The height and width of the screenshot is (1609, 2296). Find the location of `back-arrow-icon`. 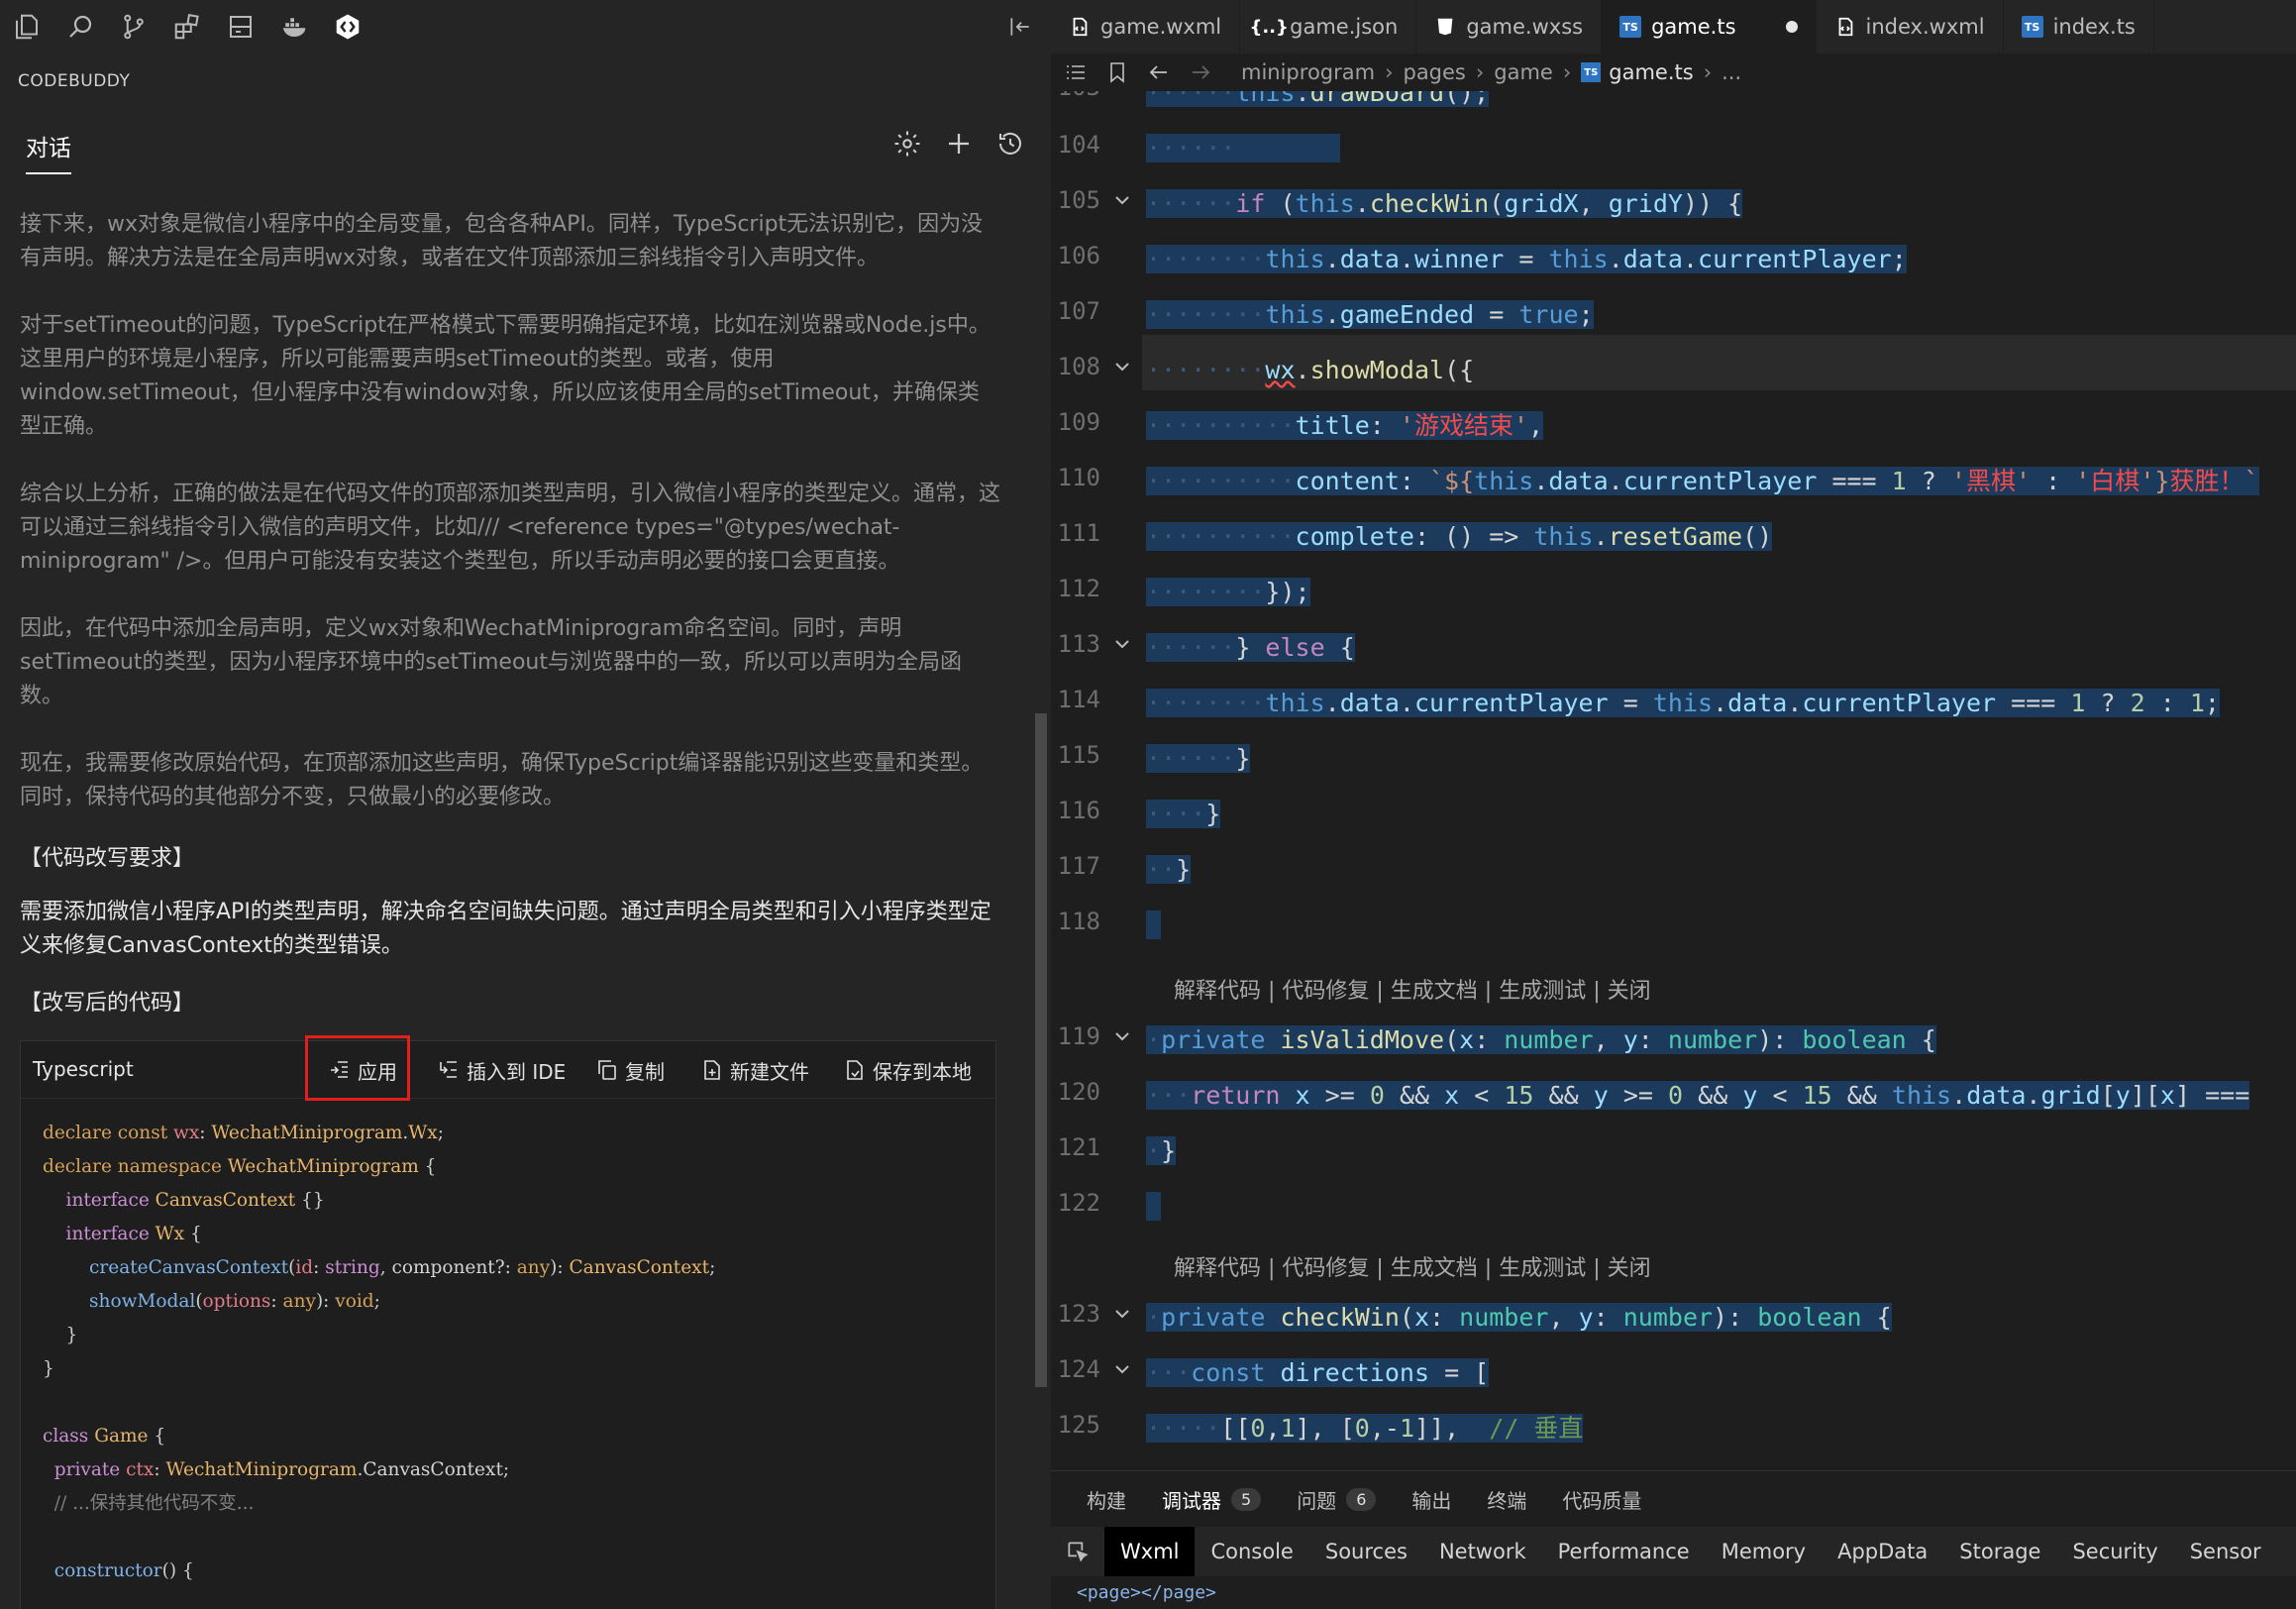

back-arrow-icon is located at coordinates (1159, 72).